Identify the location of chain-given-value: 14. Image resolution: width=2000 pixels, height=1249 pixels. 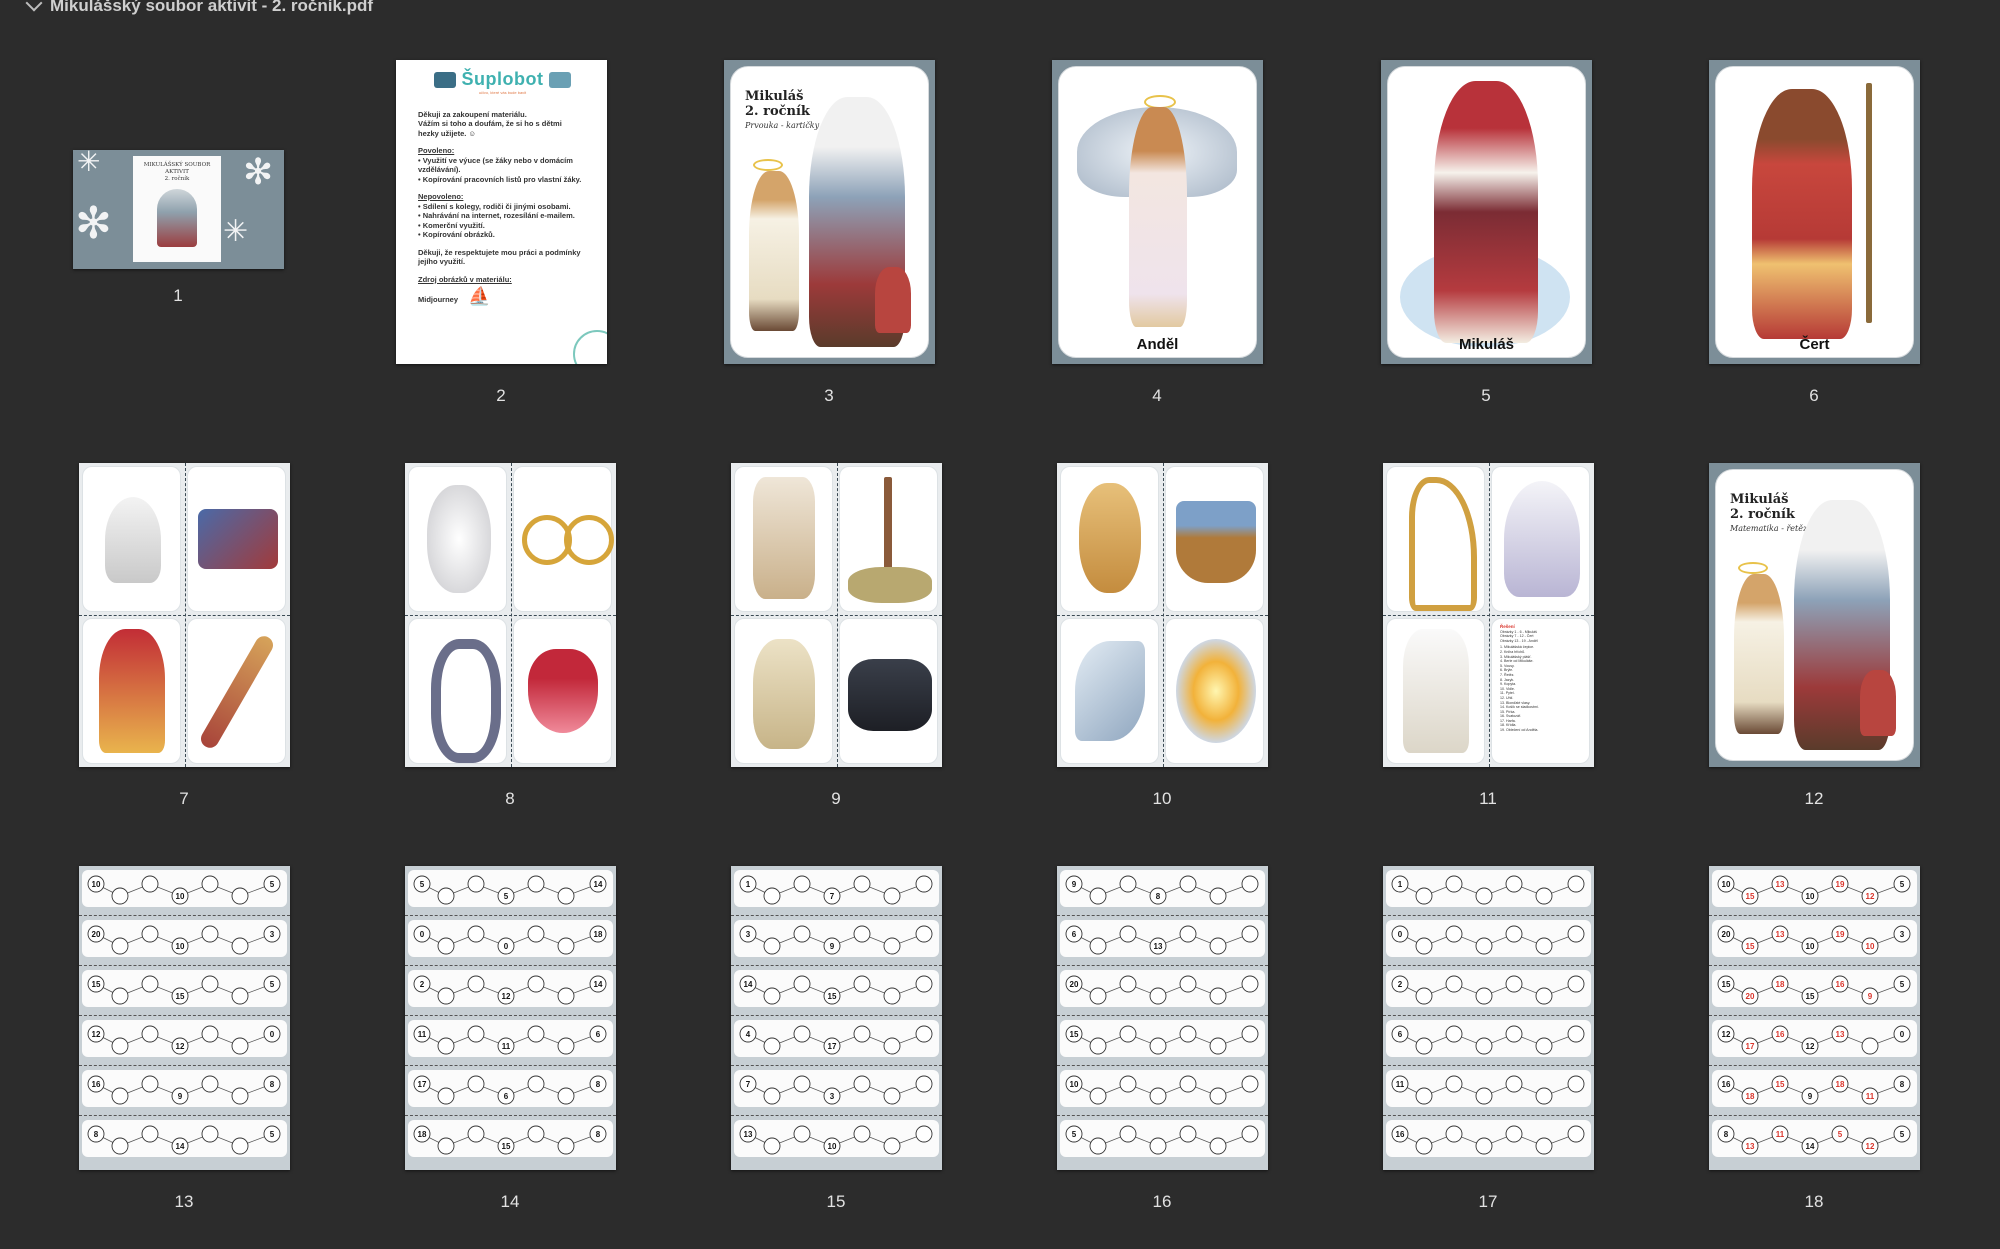
(1810, 1146).